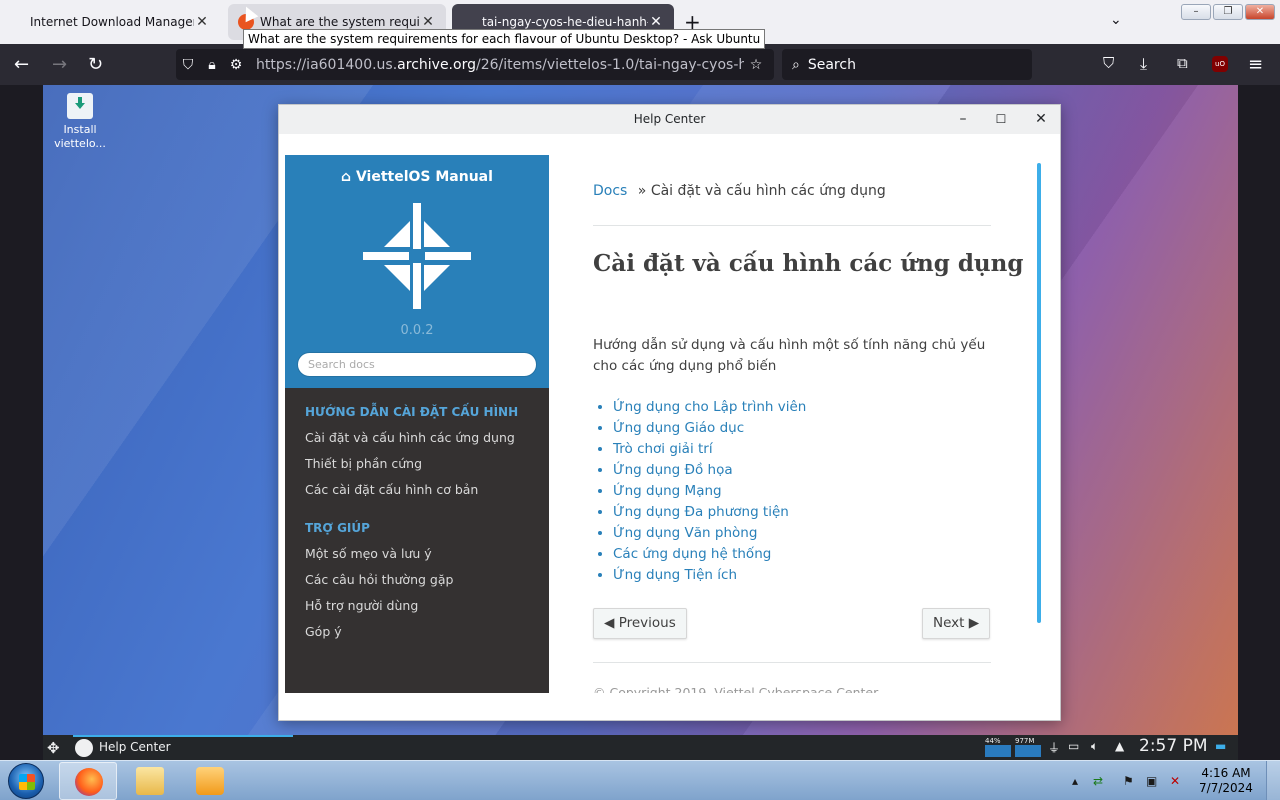 This screenshot has width=1280, height=800. I want to click on app-launcher-icon: ✥, so click(53, 748).